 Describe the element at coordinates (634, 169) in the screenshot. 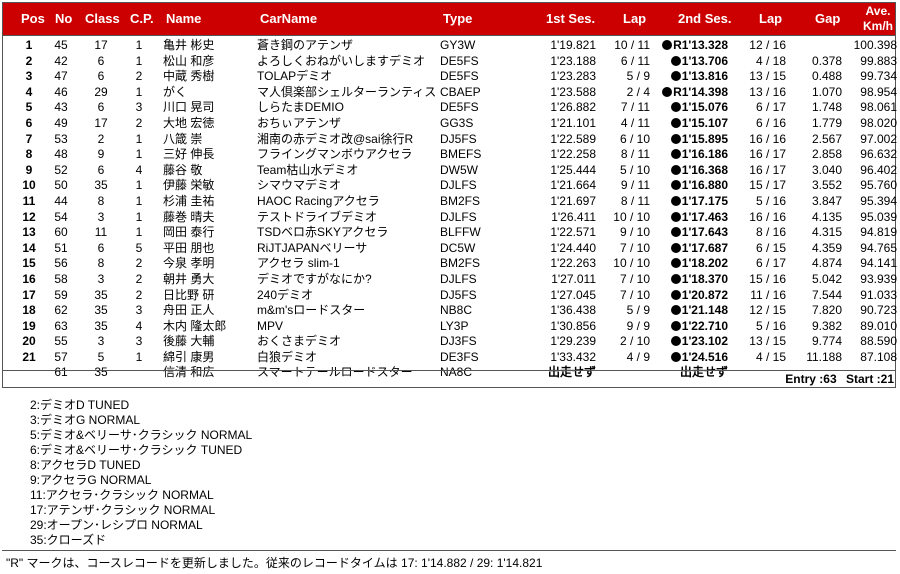

I see `cell-text: 5 / 10` at that location.